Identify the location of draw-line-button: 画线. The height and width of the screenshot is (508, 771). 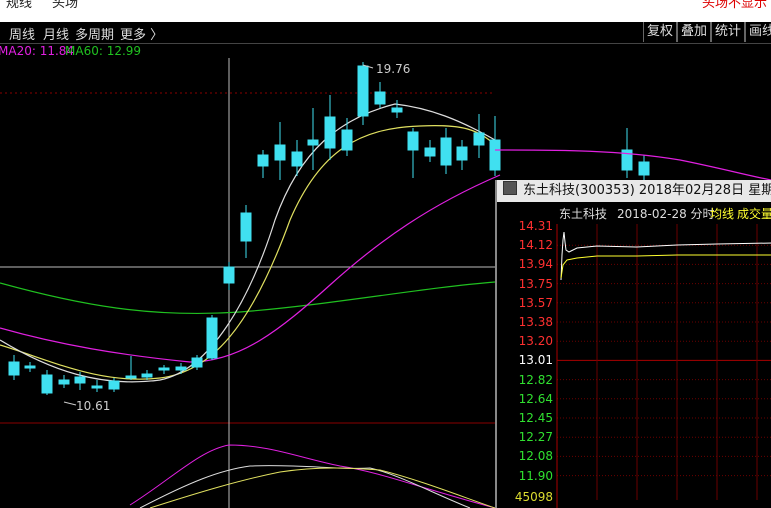
(758, 32).